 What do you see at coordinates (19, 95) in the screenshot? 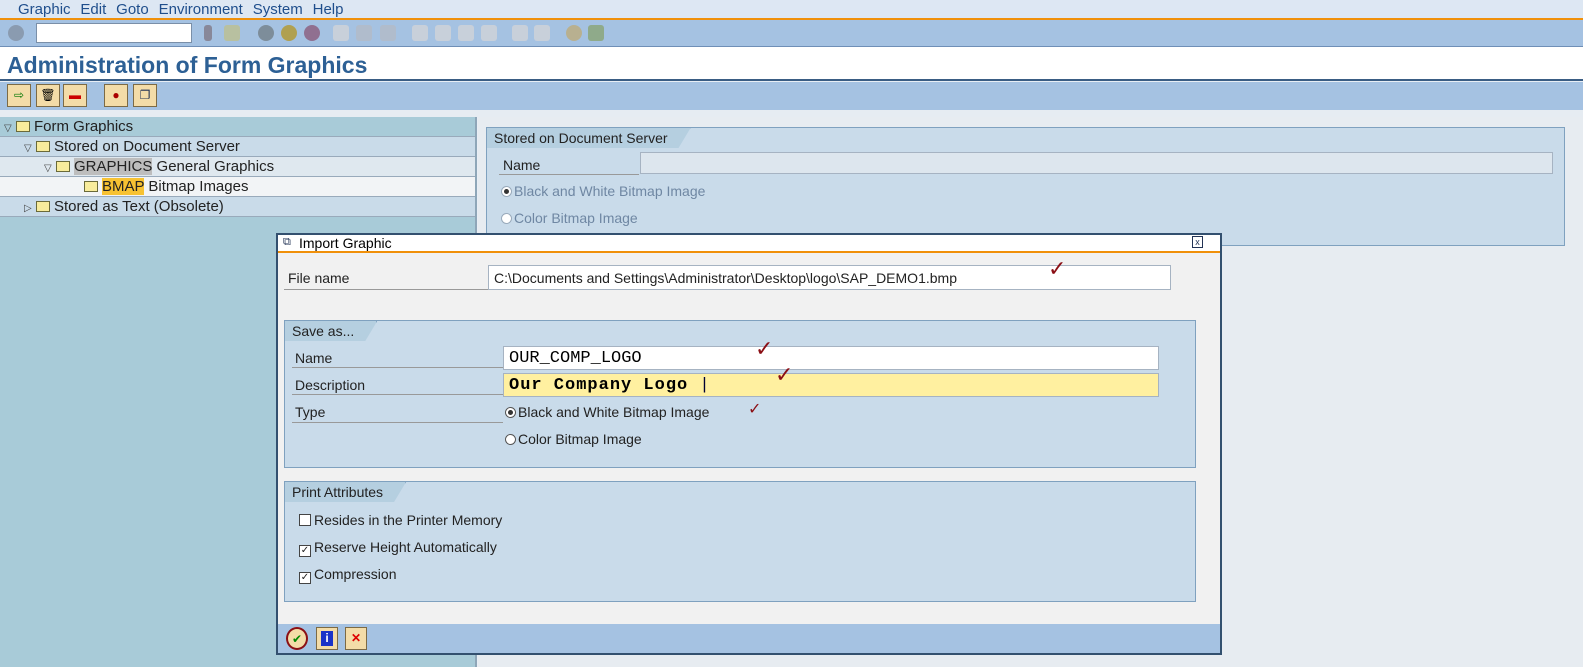
I see `import-button: ⇨` at bounding box center [19, 95].